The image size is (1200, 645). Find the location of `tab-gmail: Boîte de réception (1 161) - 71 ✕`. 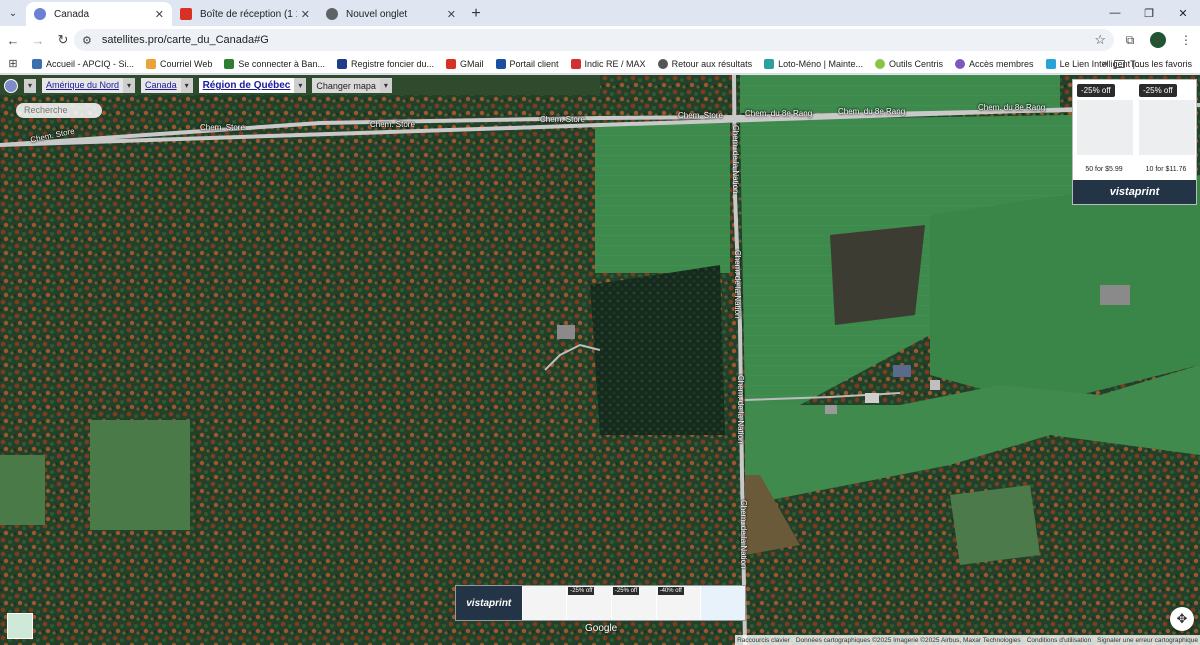

tab-gmail: Boîte de réception (1 161) - 71 ✕ is located at coordinates (245, 14).